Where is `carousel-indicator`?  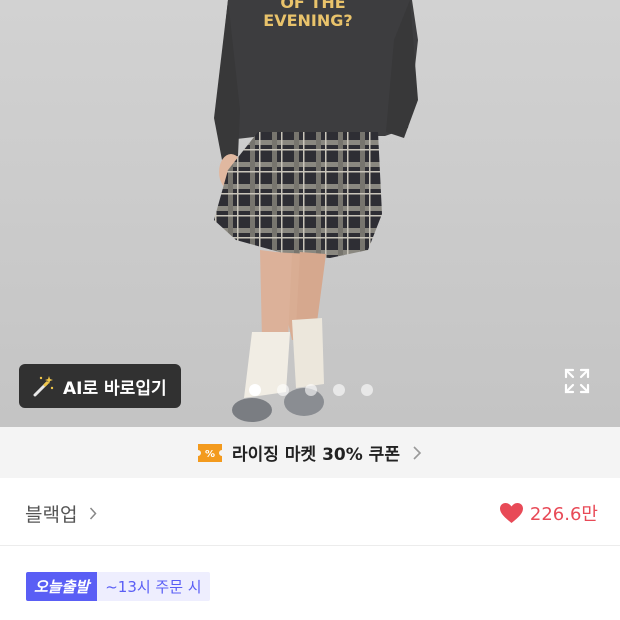 carousel-indicator is located at coordinates (311, 390).